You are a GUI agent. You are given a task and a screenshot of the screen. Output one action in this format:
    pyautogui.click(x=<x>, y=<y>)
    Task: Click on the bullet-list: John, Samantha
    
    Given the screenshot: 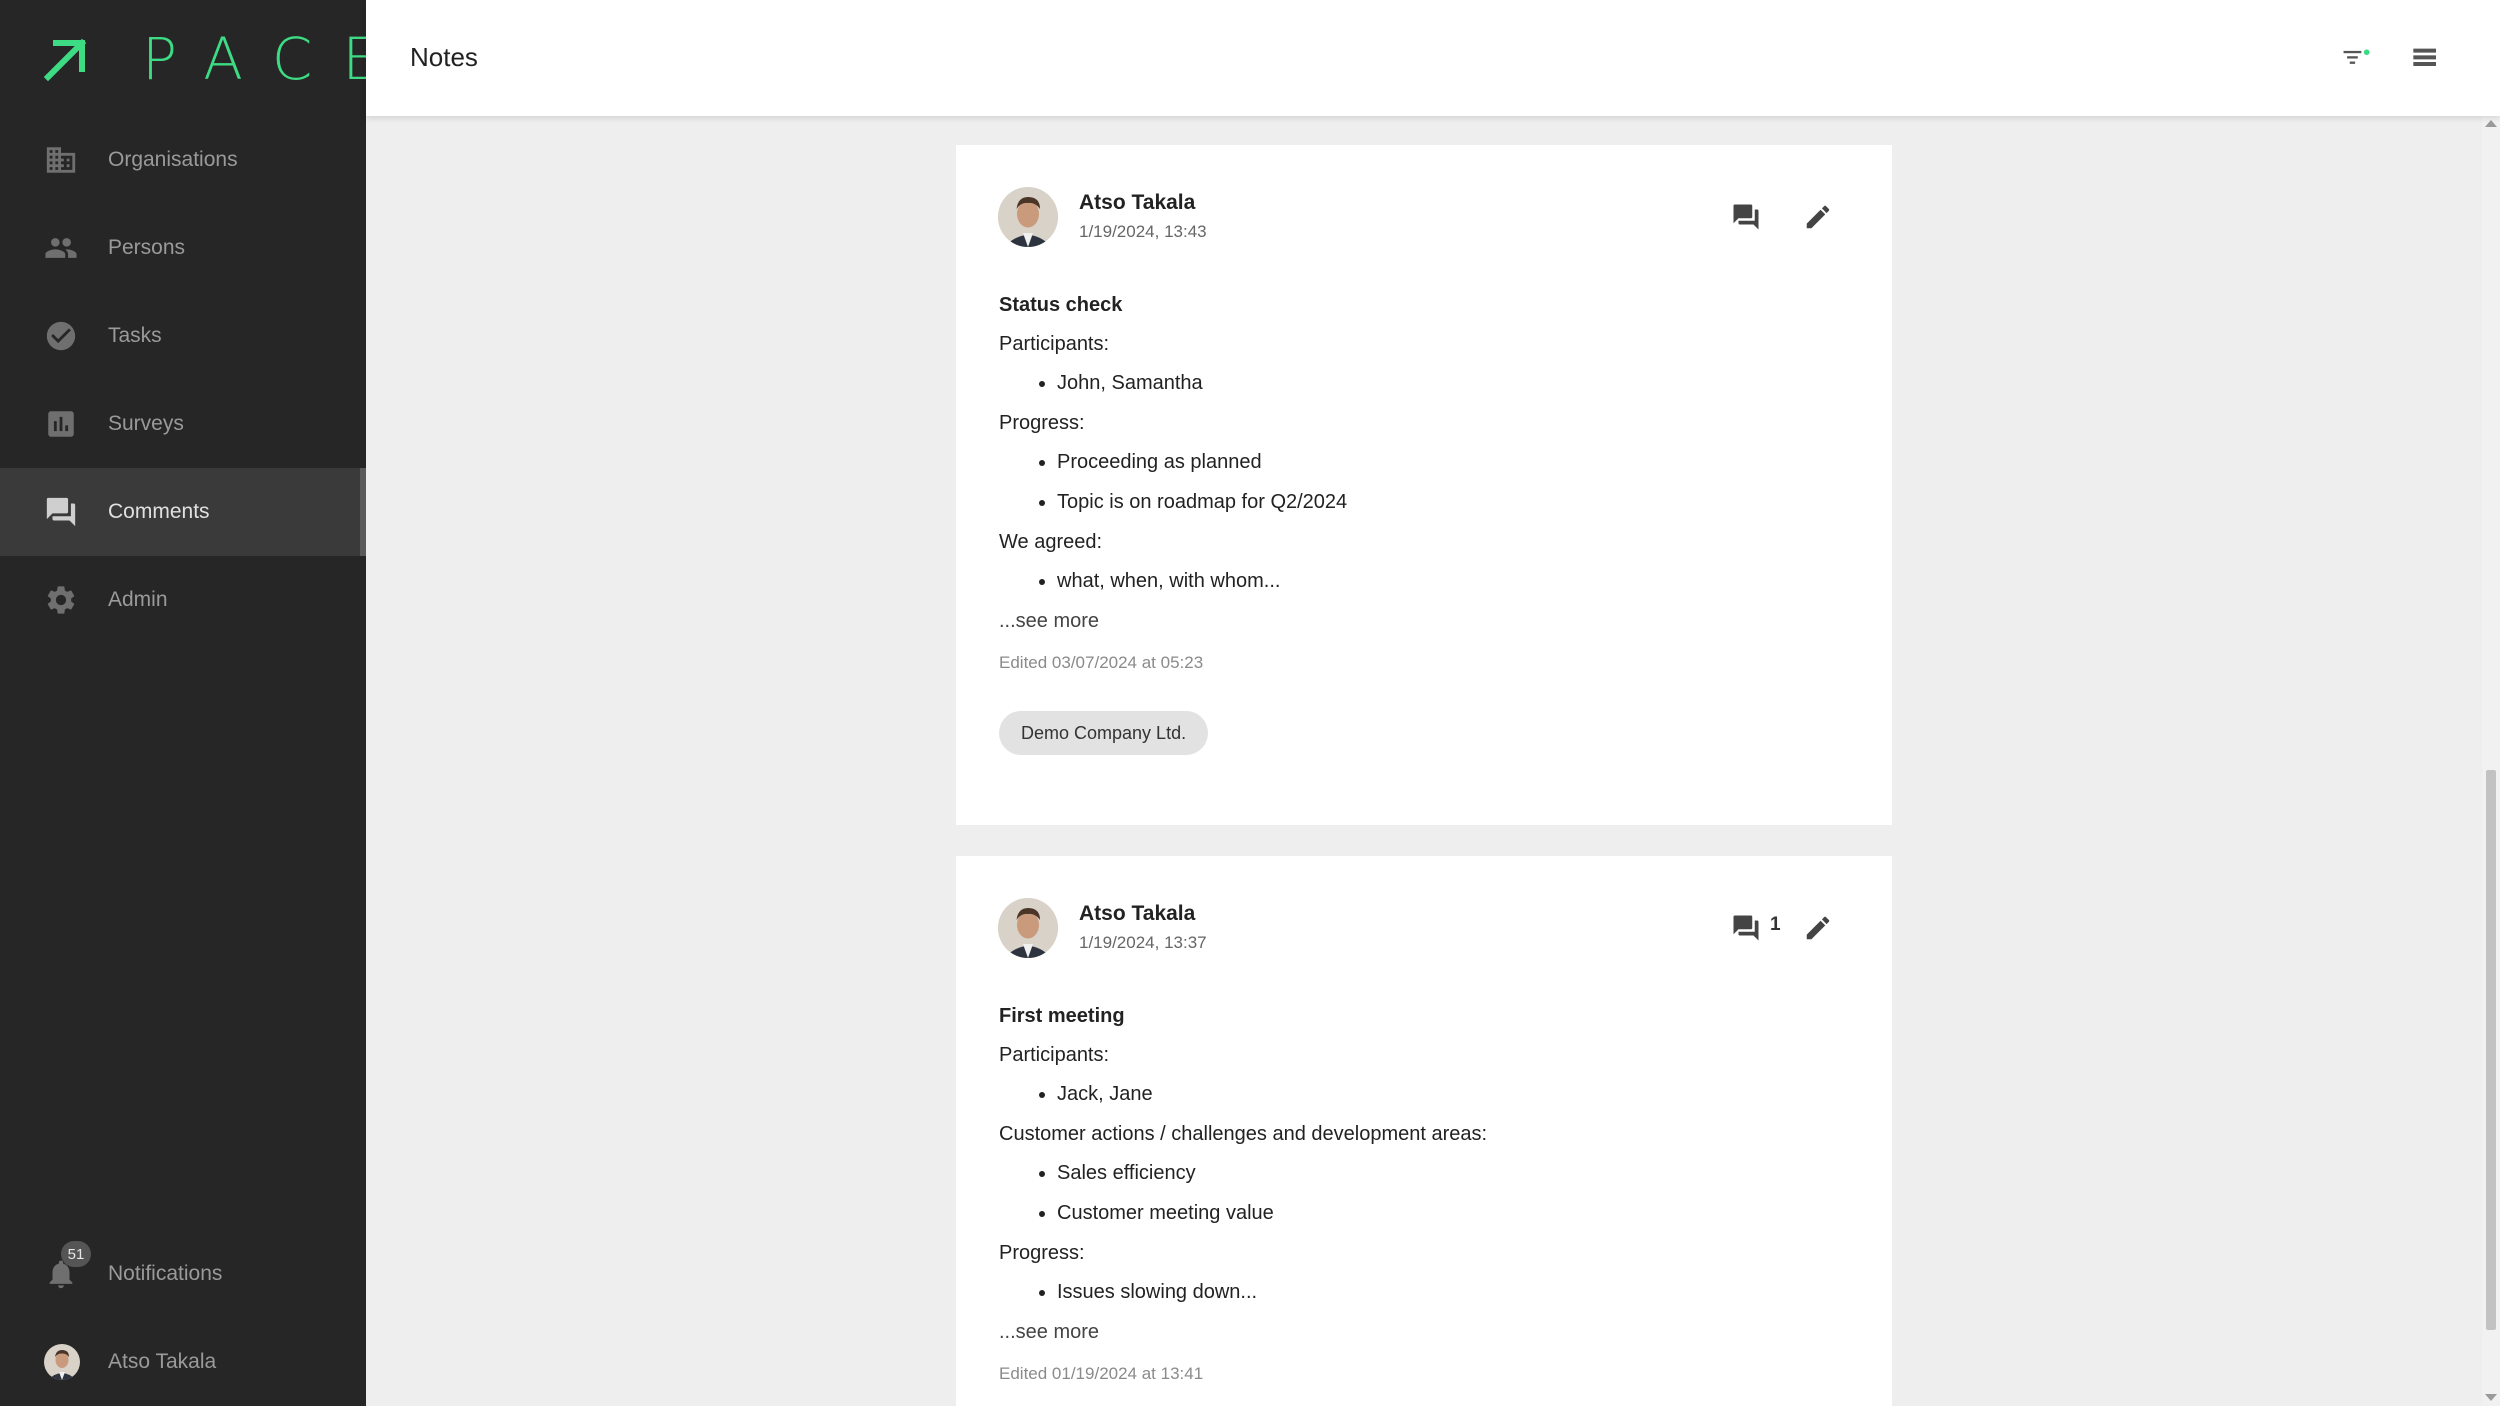 What is the action you would take?
    pyautogui.click(x=1438, y=383)
    